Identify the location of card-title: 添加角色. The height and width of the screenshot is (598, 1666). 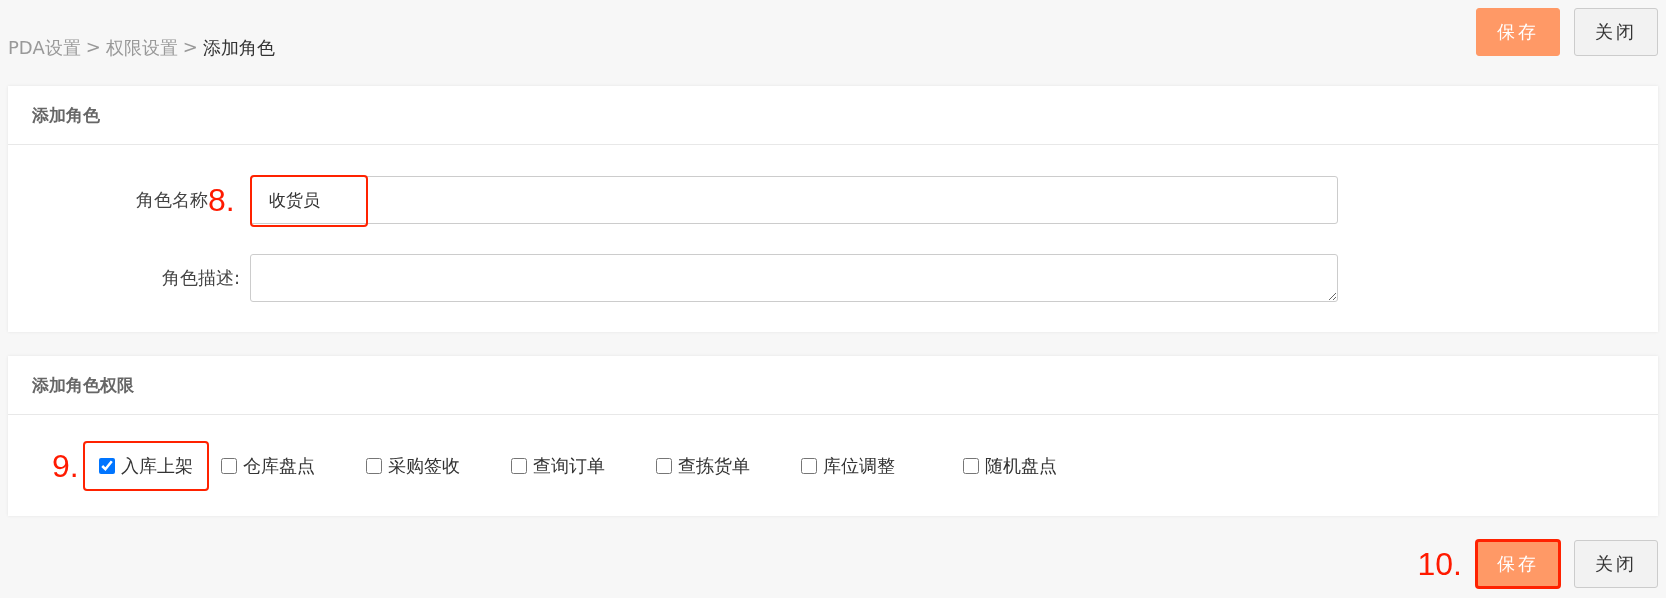
(833, 115).